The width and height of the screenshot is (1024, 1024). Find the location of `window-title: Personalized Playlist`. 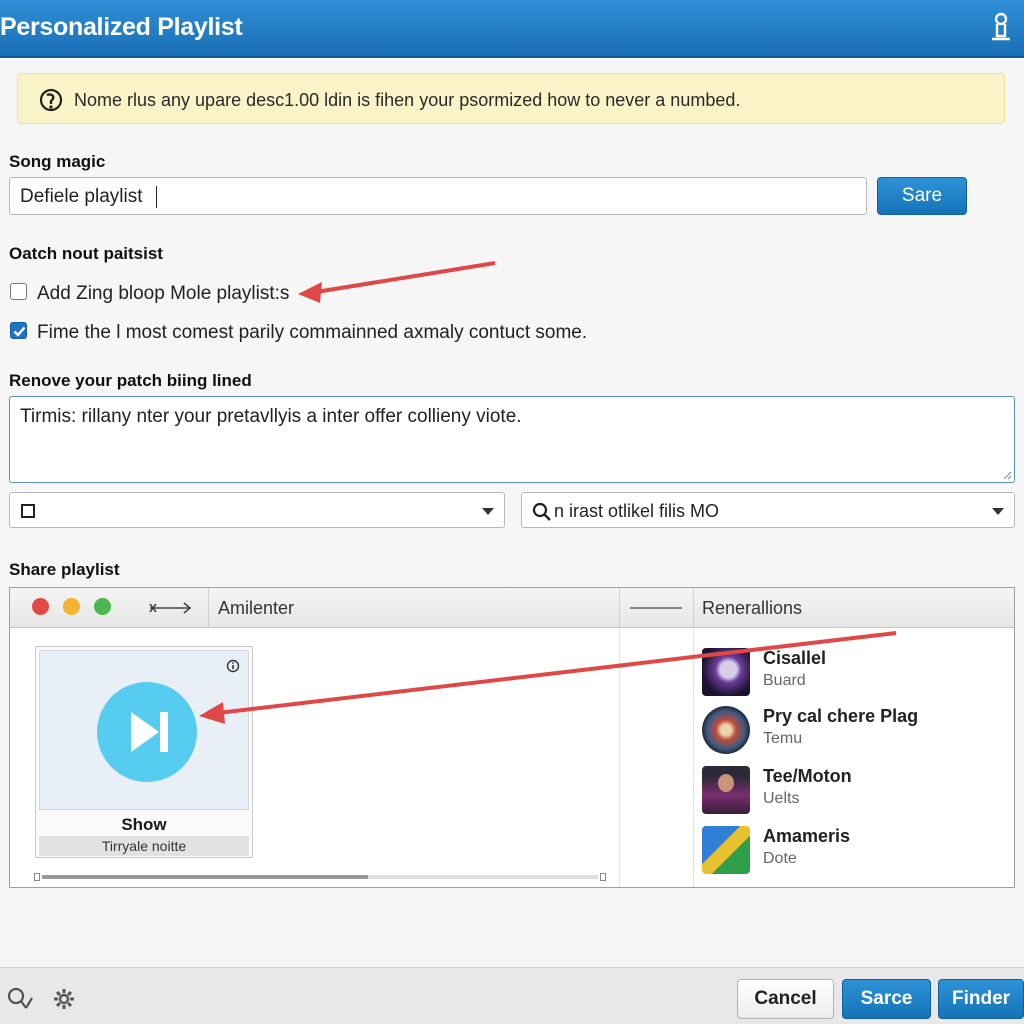

window-title: Personalized Playlist is located at coordinates (121, 27).